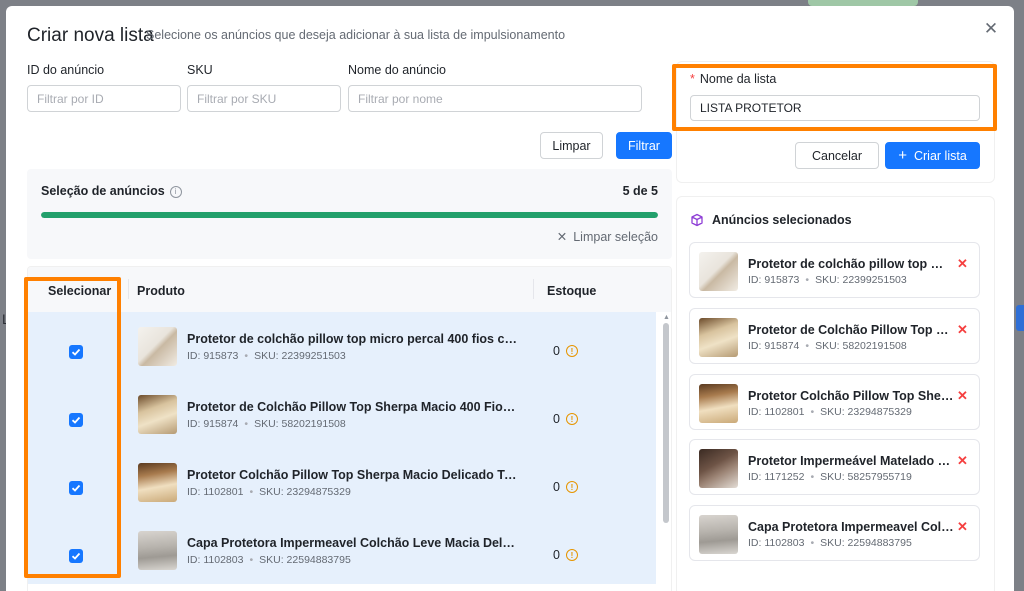 The image size is (1024, 591). Describe the element at coordinates (175, 191) in the screenshot. I see `info-icon: i` at that location.